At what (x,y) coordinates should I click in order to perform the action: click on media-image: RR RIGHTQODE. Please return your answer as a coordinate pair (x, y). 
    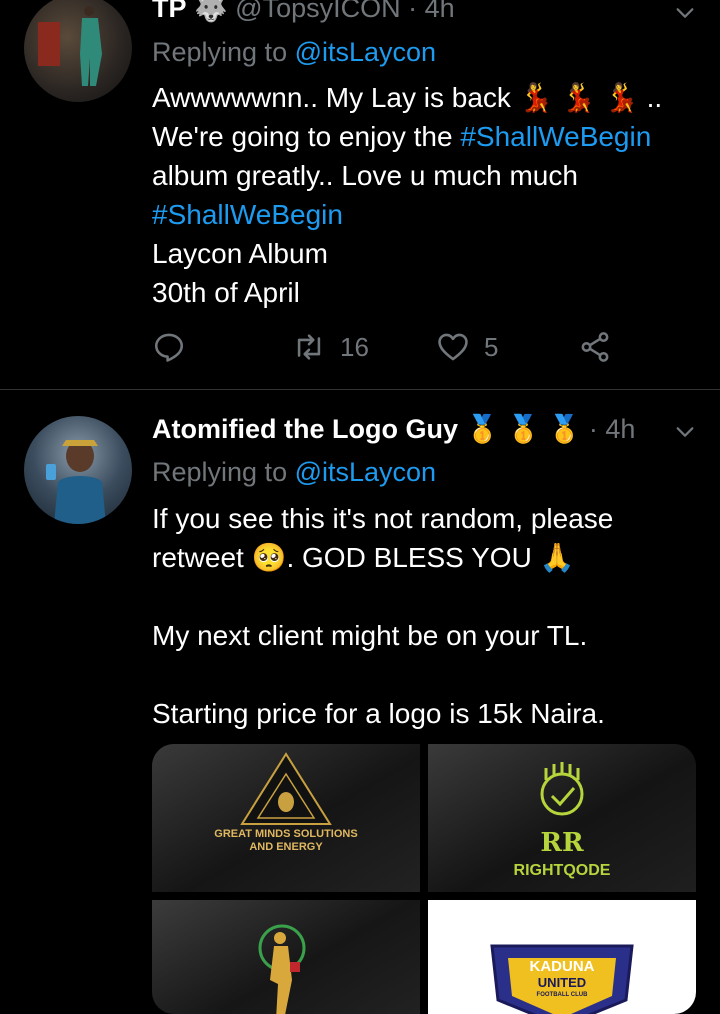
    Looking at the image, I should click on (562, 818).